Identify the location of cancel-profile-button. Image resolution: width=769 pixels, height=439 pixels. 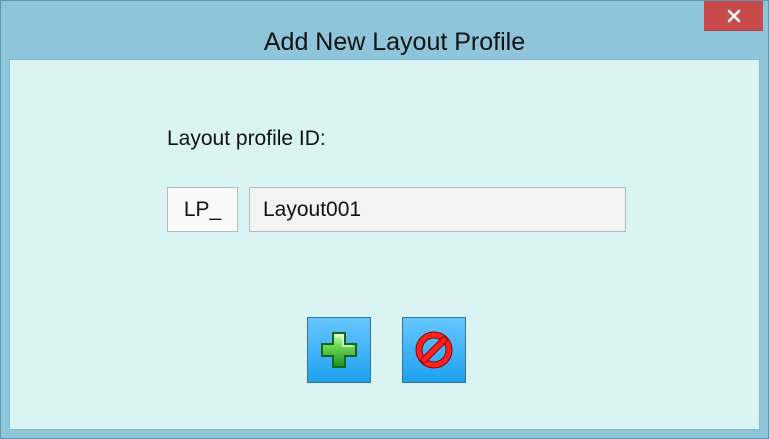
(434, 350).